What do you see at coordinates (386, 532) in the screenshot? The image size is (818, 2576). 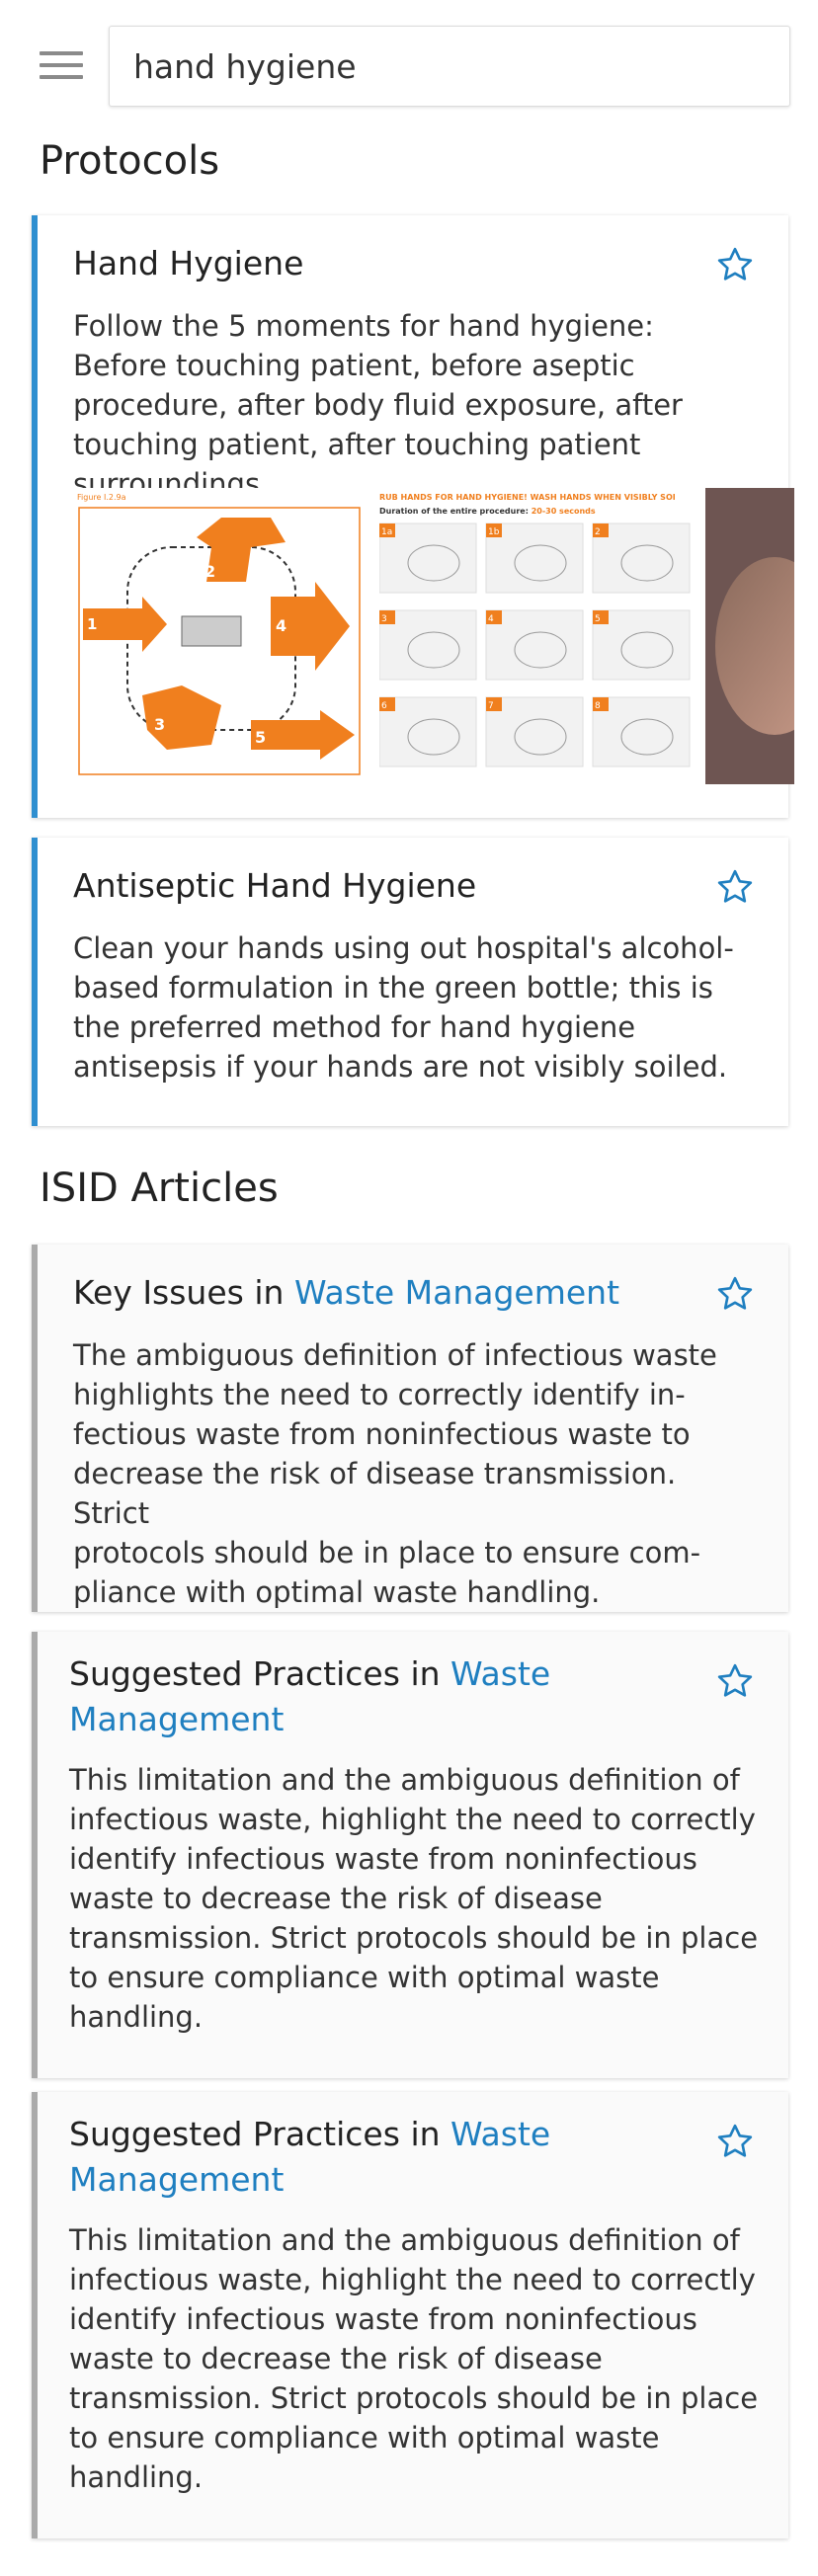 I see `rub-step-number: 1a` at bounding box center [386, 532].